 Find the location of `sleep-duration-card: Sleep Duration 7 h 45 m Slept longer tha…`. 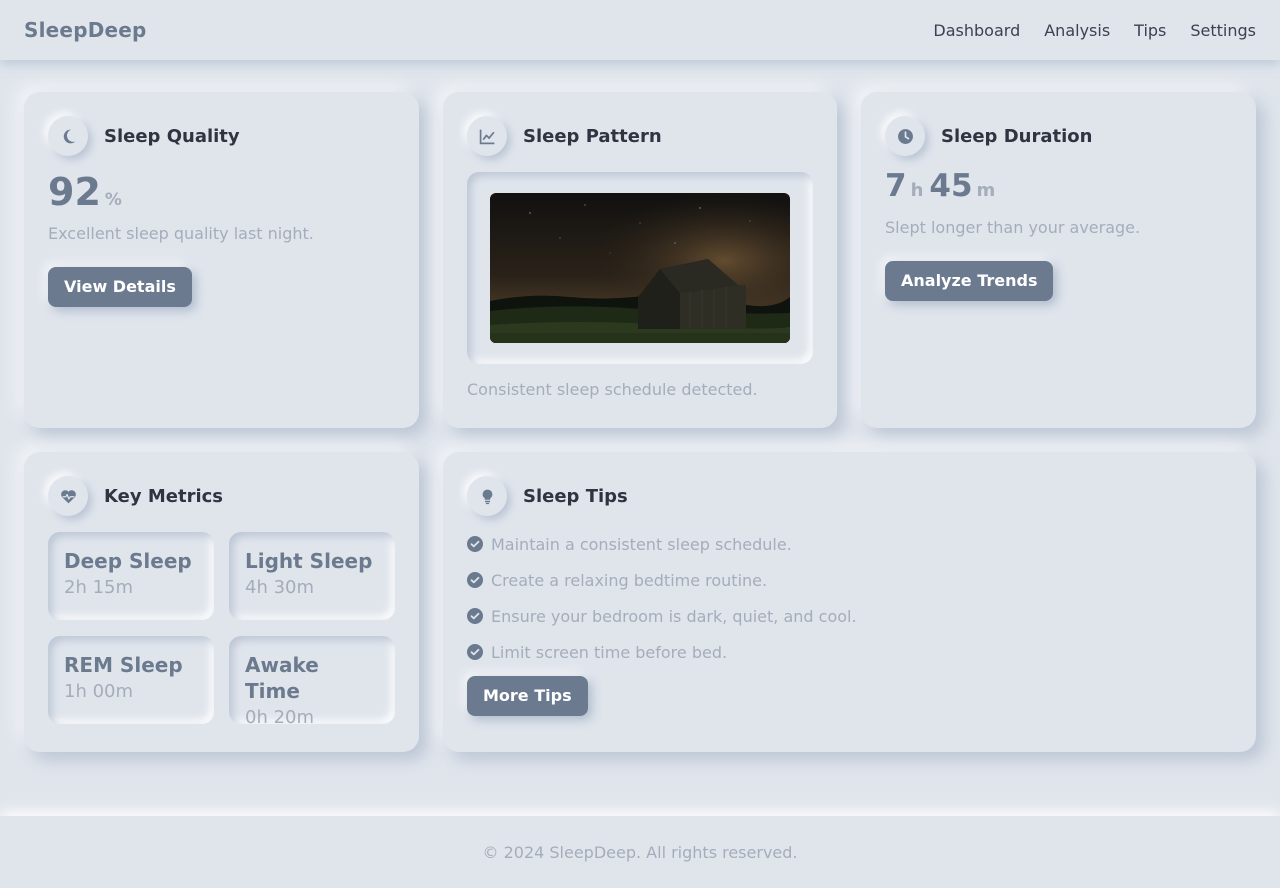

sleep-duration-card: Sleep Duration 7 h 45 m Slept longer tha… is located at coordinates (1058, 260).